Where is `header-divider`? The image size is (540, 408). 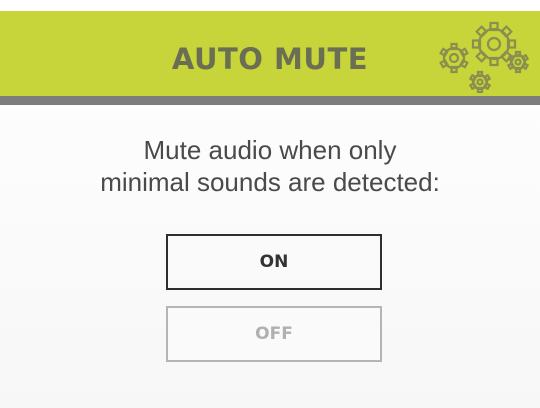 header-divider is located at coordinates (270, 100).